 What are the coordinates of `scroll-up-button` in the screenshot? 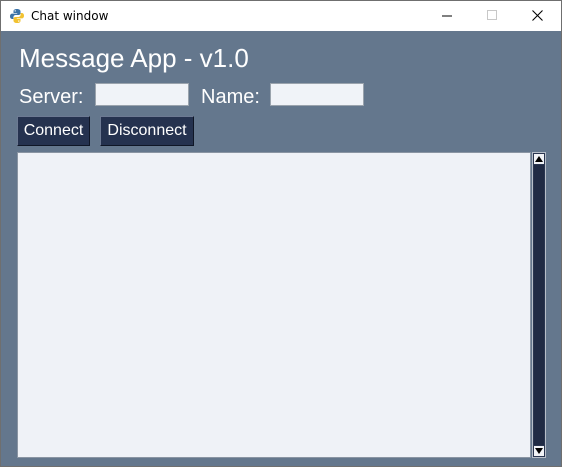 It's located at (539, 159).